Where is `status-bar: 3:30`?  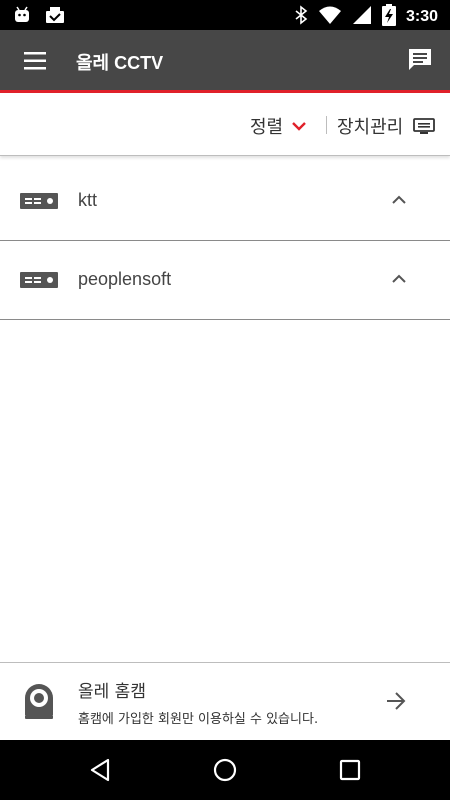 status-bar: 3:30 is located at coordinates (225, 15).